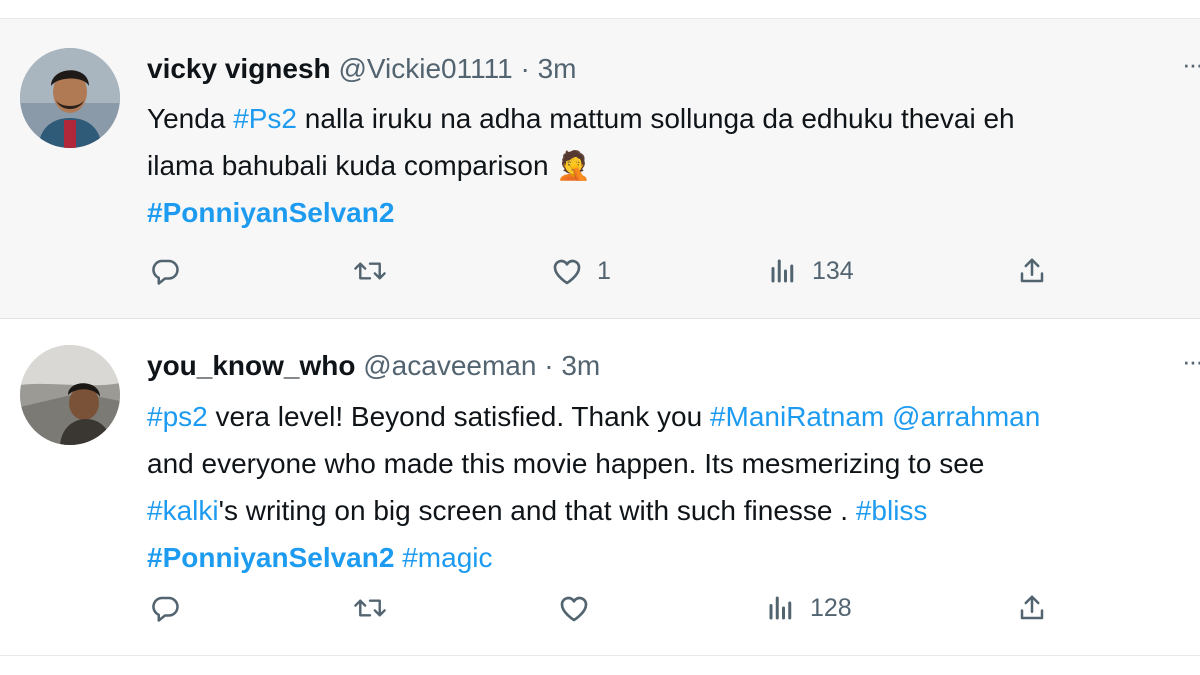  What do you see at coordinates (604, 270) in the screenshot?
I see `like-count: 1` at bounding box center [604, 270].